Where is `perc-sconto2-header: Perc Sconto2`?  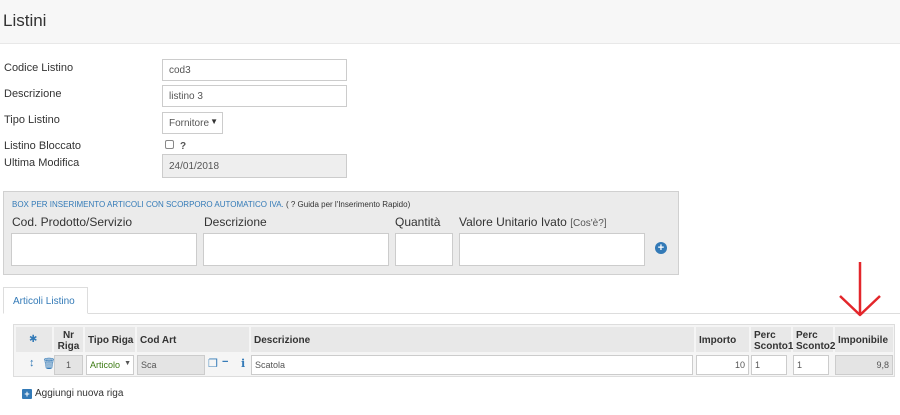 perc-sconto2-header: Perc Sconto2 is located at coordinates (814, 339).